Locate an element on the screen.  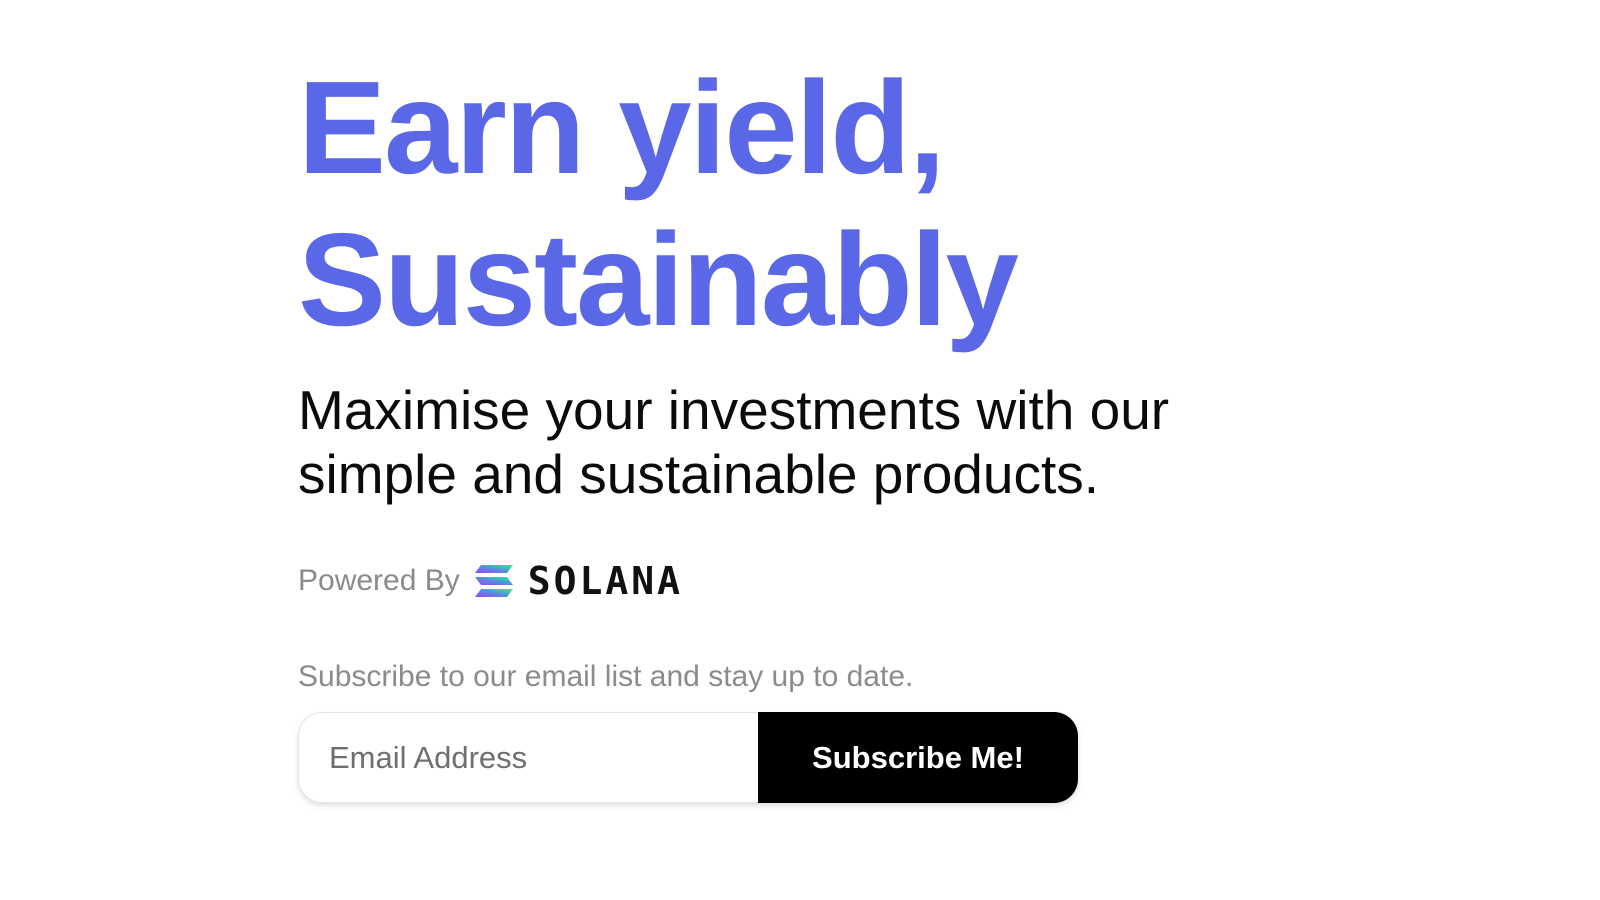
email-input is located at coordinates (528, 757).